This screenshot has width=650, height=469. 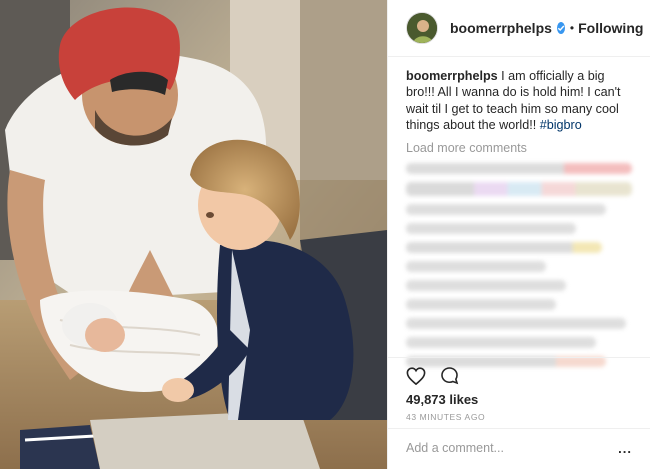 I want to click on likes-count: 49,873 likes, so click(x=442, y=399).